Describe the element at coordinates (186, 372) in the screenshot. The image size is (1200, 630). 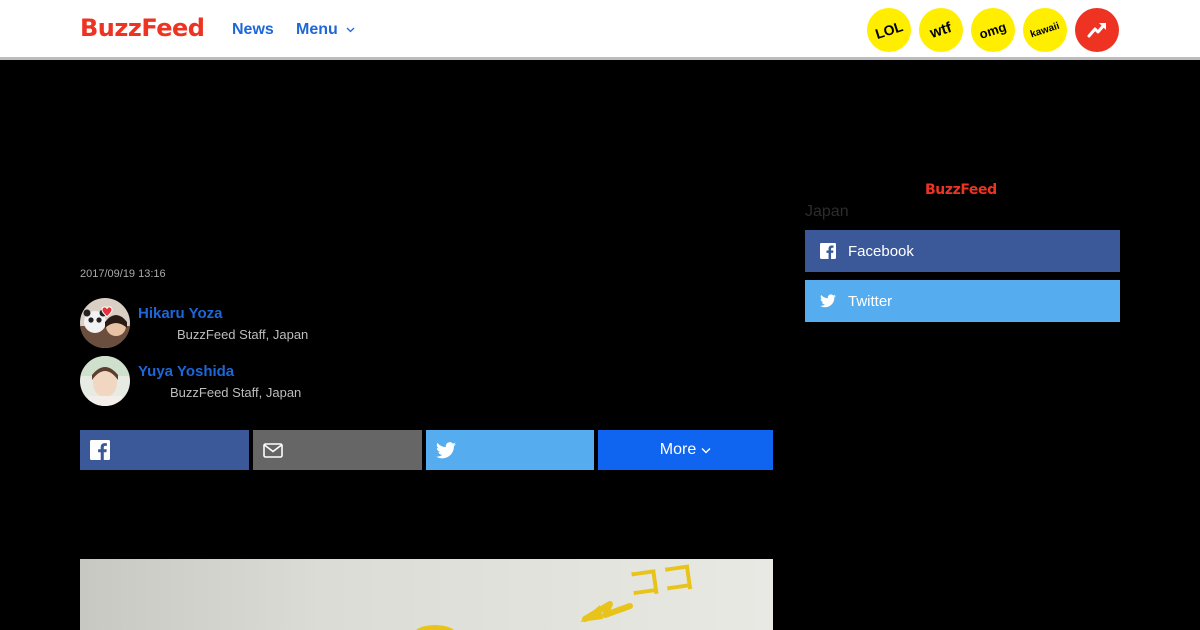
I see `author-name: Yuya Yoshida` at that location.